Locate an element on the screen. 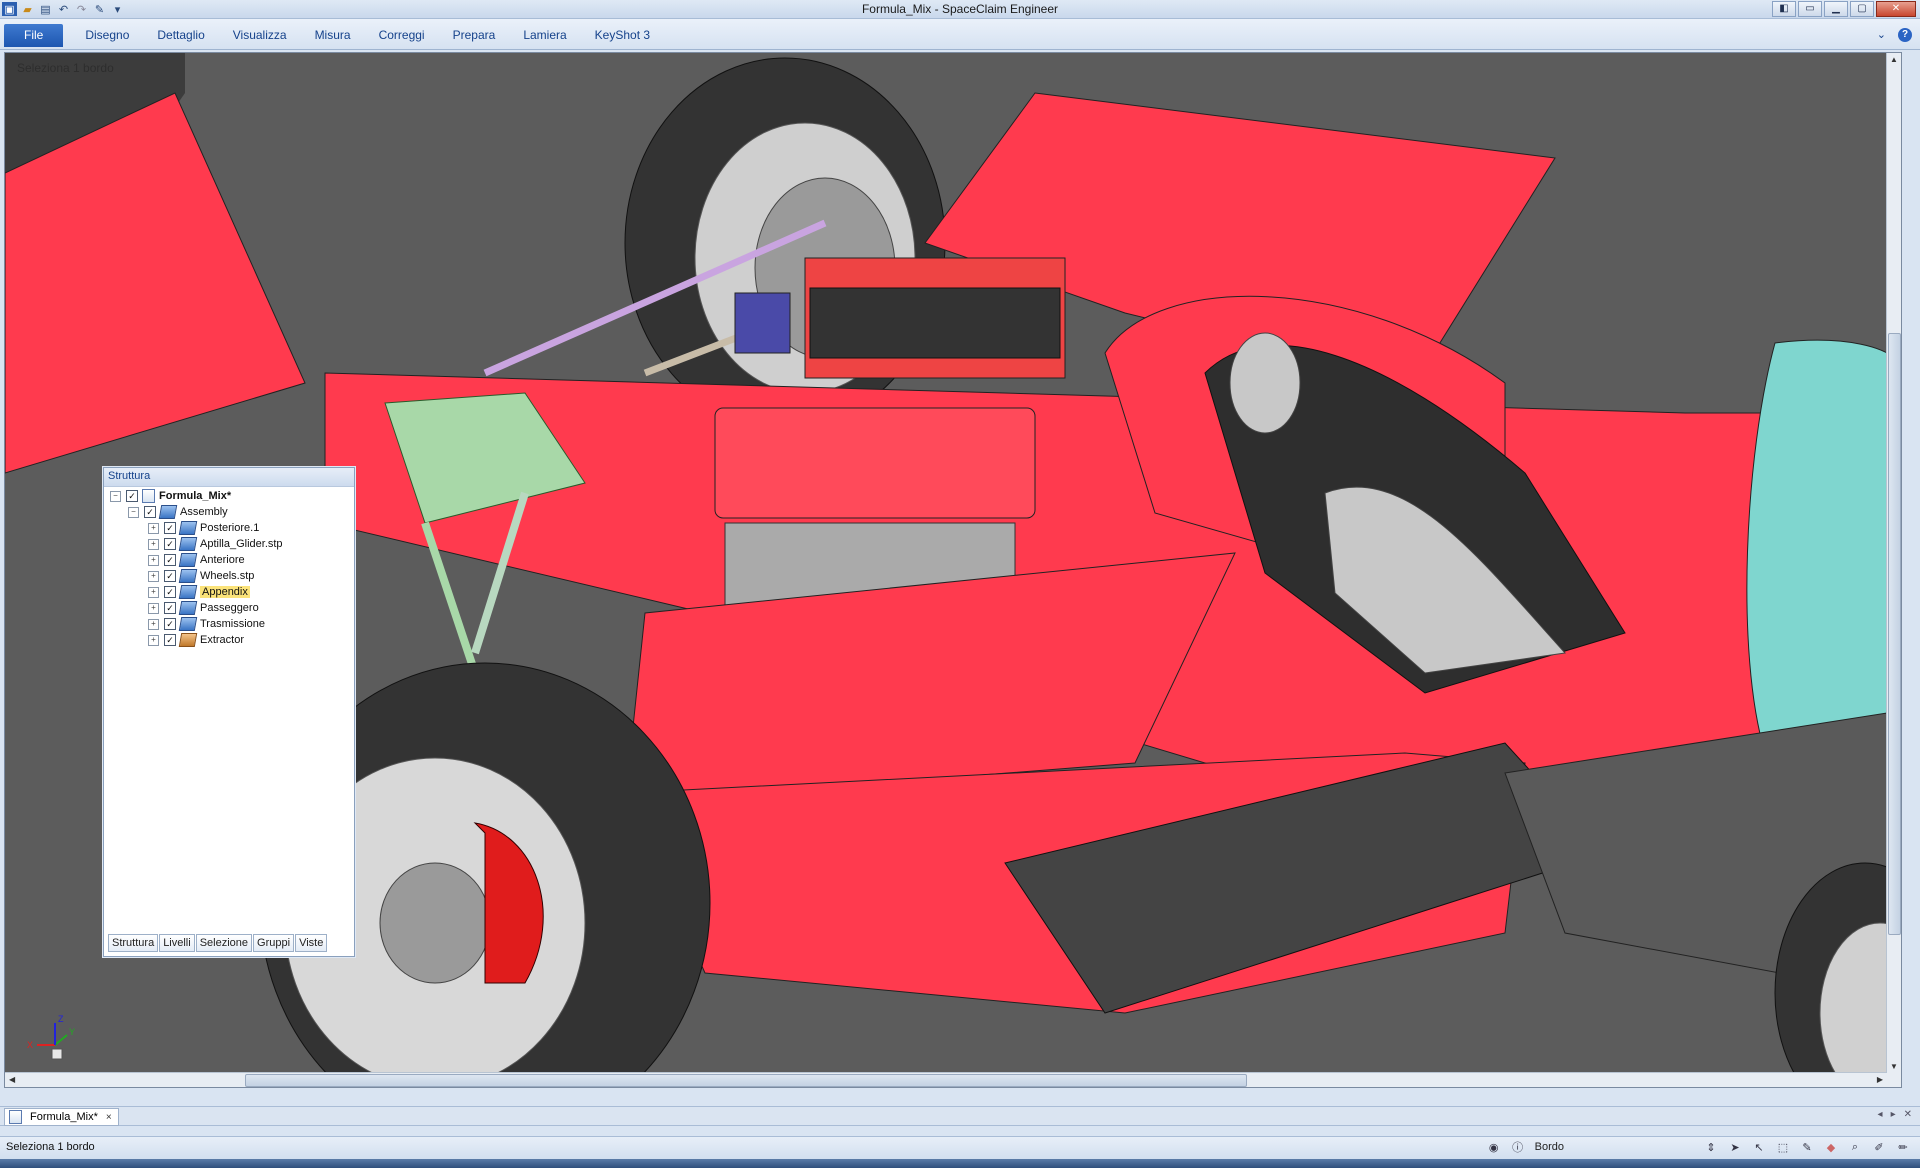 Image resolution: width=1920 pixels, height=1168 pixels. component-icon is located at coordinates (188, 592).